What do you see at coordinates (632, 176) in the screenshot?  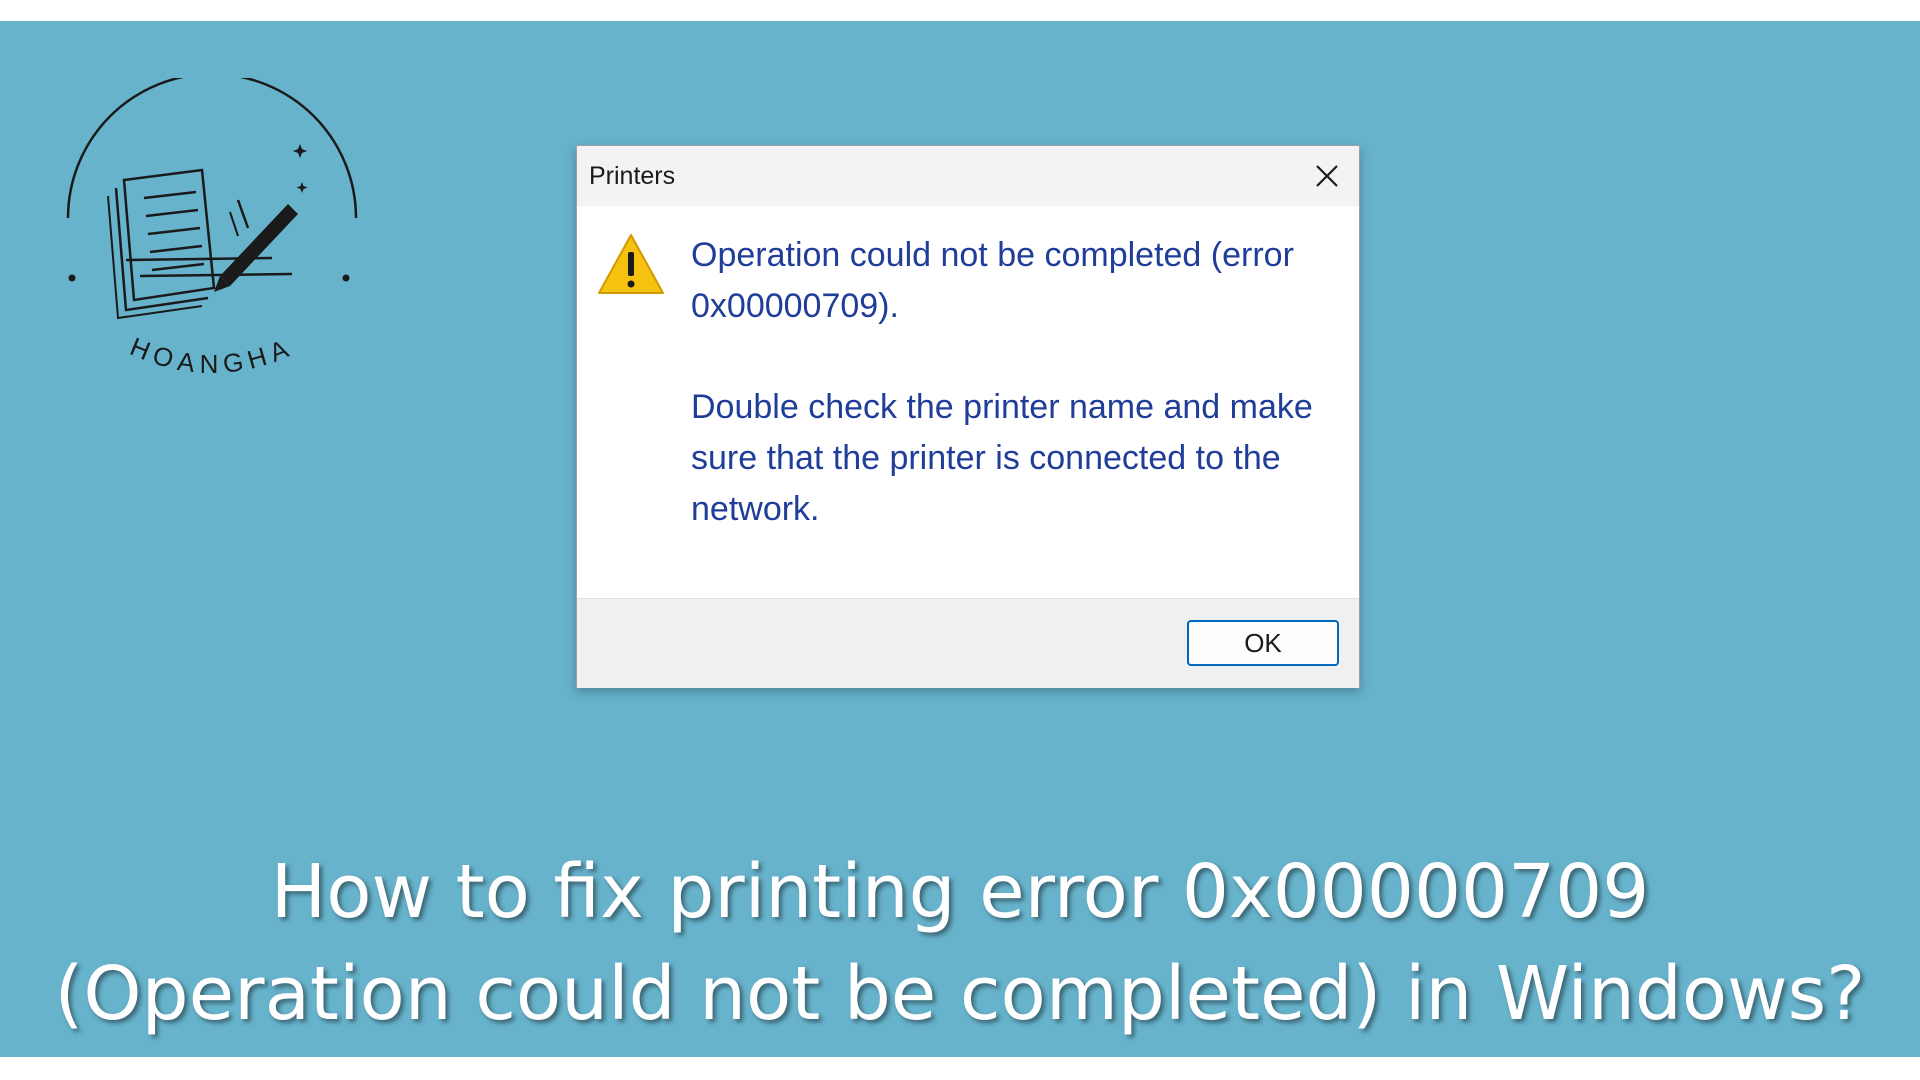 I see `dialog-title: Printers` at bounding box center [632, 176].